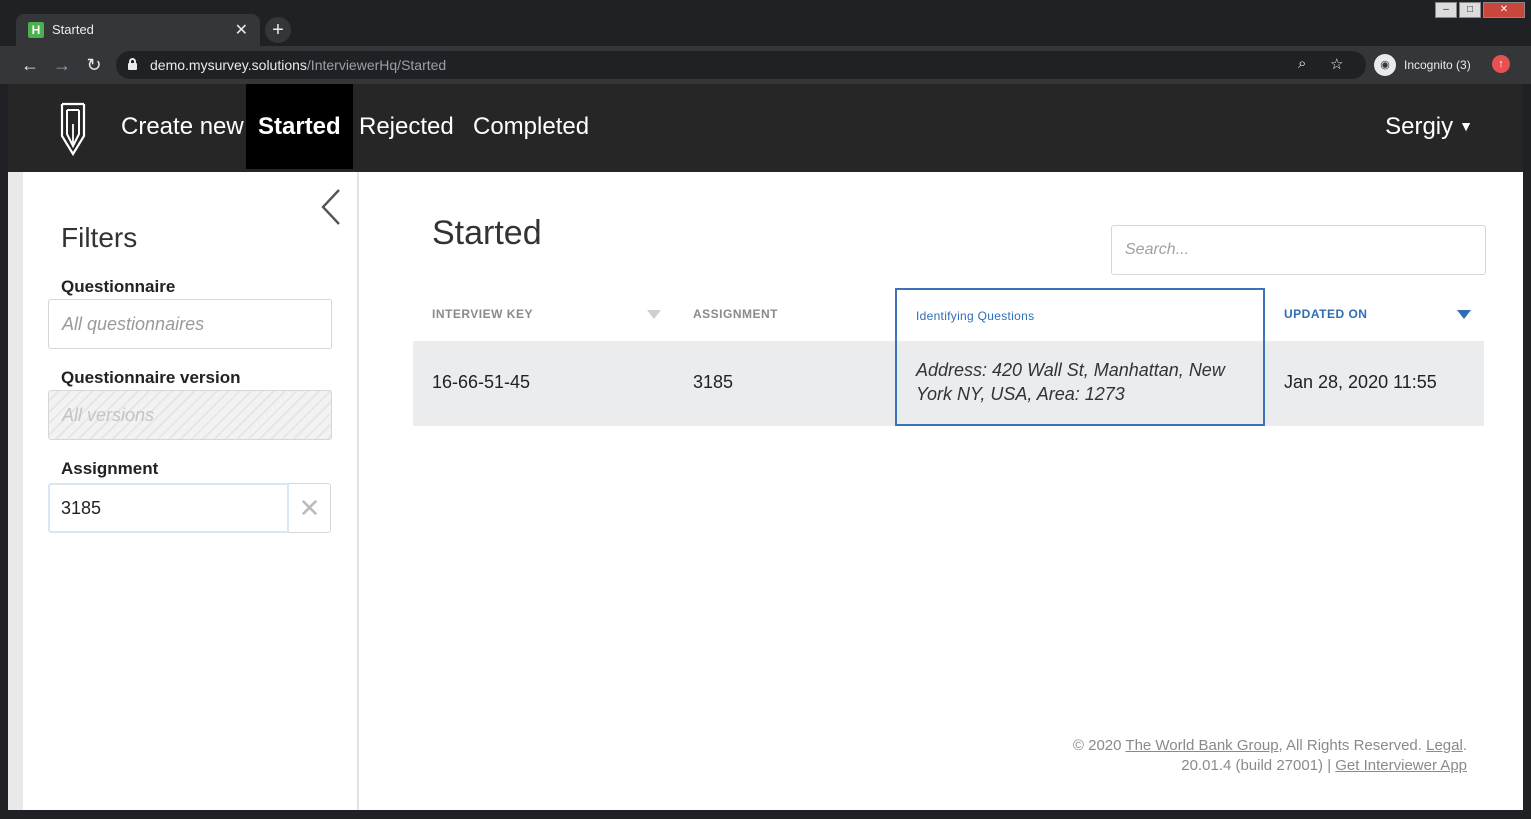 Image resolution: width=1531 pixels, height=819 pixels. I want to click on cell-value: 3185, so click(713, 382).